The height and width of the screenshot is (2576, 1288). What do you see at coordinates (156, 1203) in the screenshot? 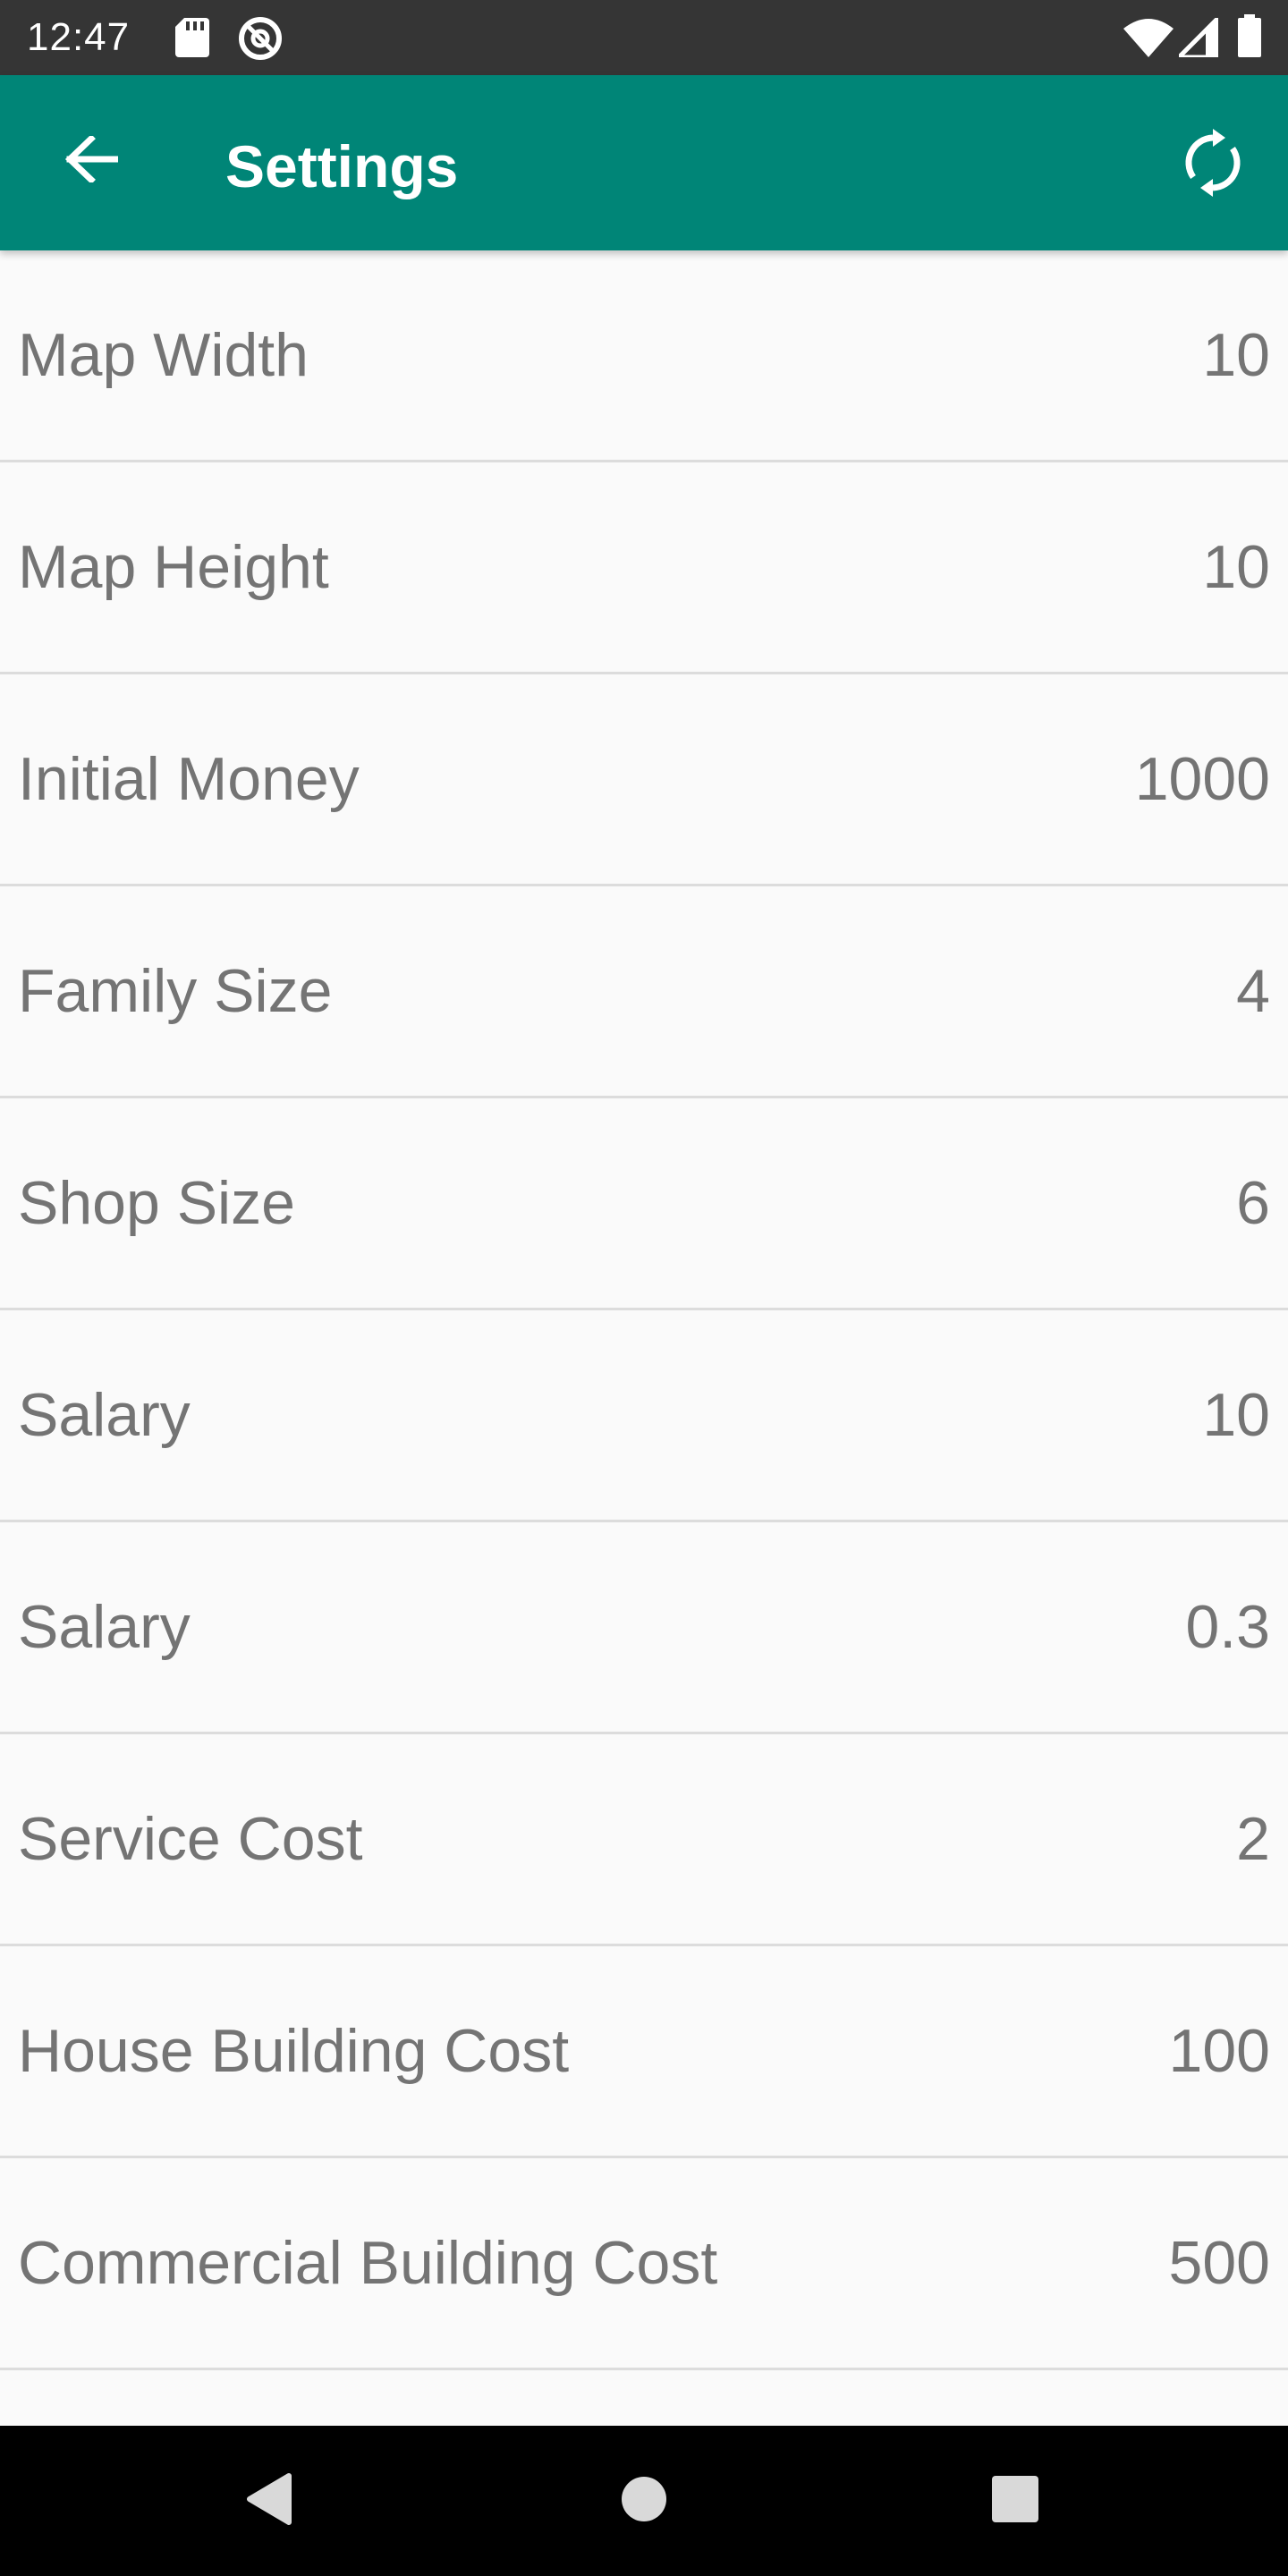
I see `setting-label: Shop Size` at bounding box center [156, 1203].